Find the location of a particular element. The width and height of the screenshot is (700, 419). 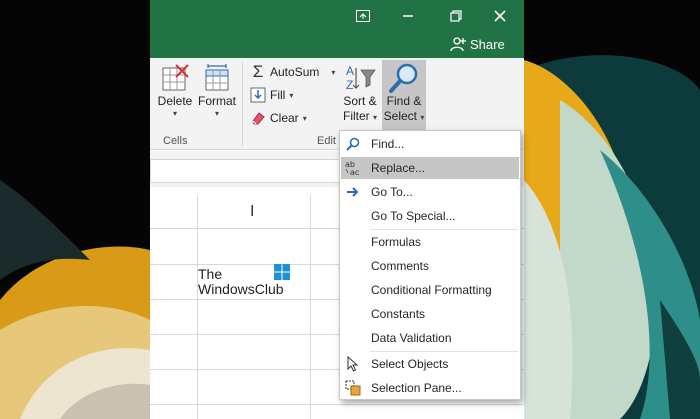

menu-item-conditional-formatting: Conditional Formatting is located at coordinates (430, 290).